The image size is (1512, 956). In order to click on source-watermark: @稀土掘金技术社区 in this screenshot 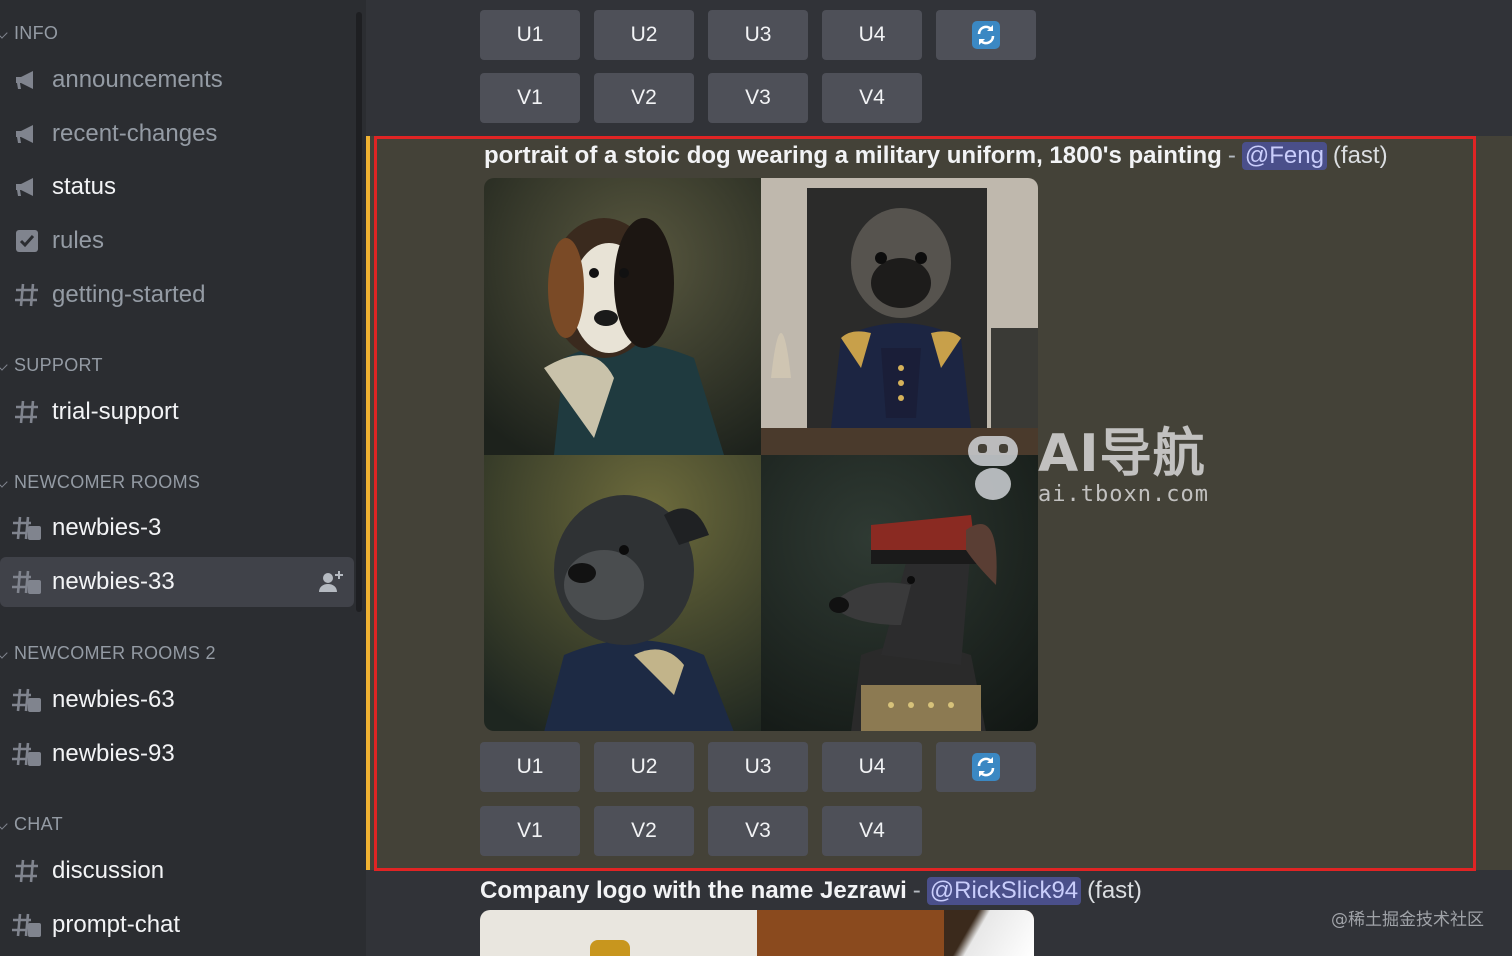, I will do `click(1407, 920)`.